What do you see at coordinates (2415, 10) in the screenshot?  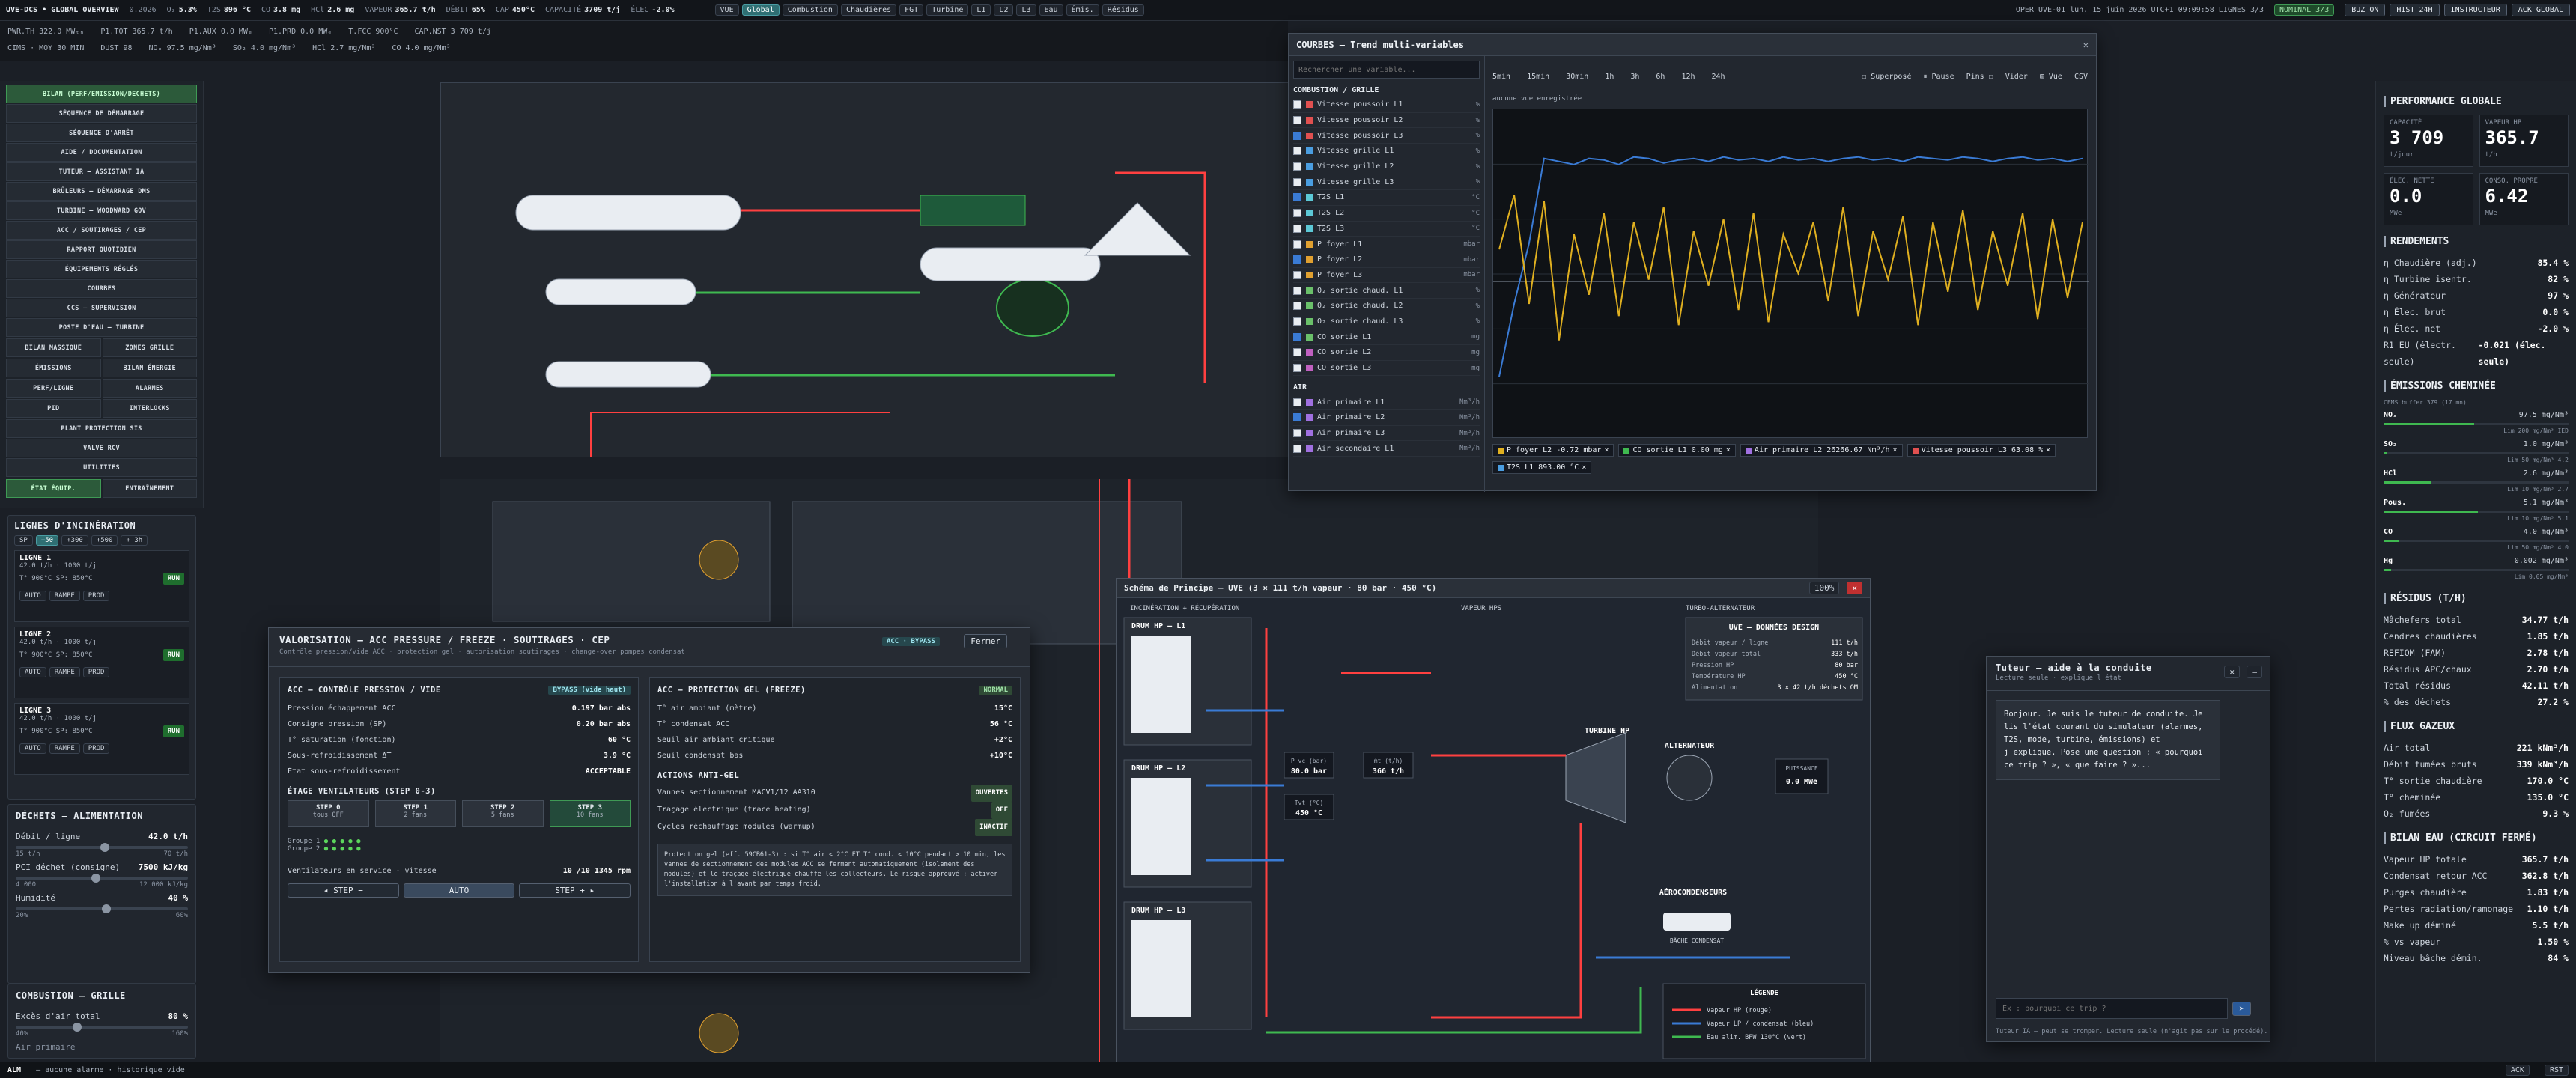 I see `header-button-hist-24h: HIST 24H` at bounding box center [2415, 10].